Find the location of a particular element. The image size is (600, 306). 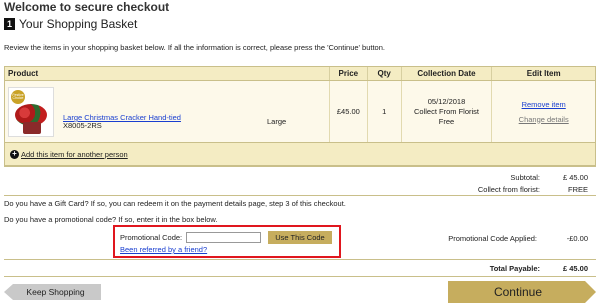

subtotal-value: £ 45.00 is located at coordinates (575, 177).